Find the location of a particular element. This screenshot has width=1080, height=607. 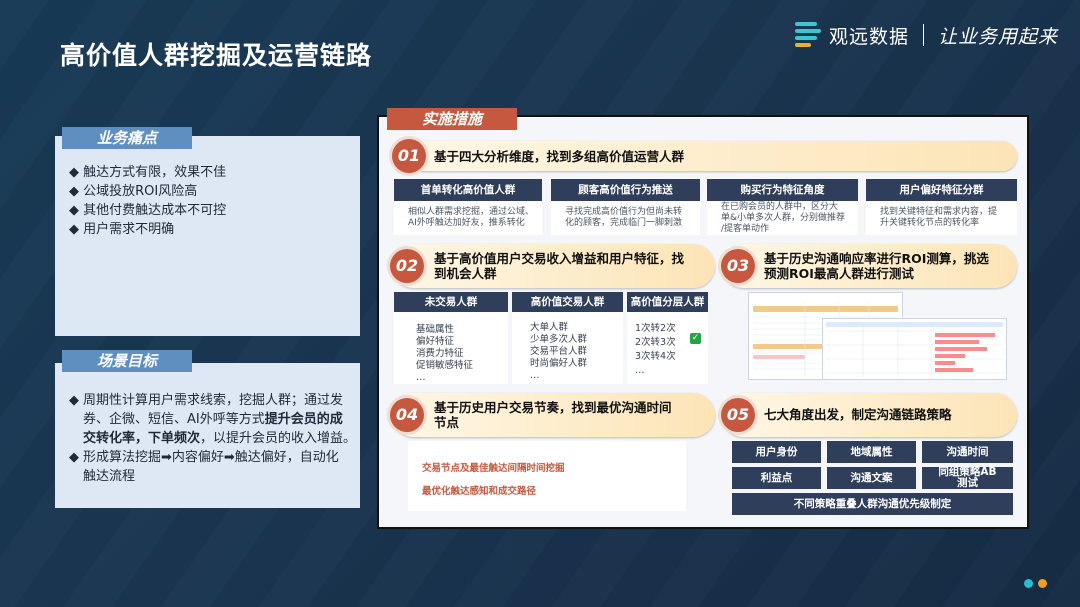

rhythm-item: 交易节点及最佳触达间隔时间挖掘 is located at coordinates (493, 468).